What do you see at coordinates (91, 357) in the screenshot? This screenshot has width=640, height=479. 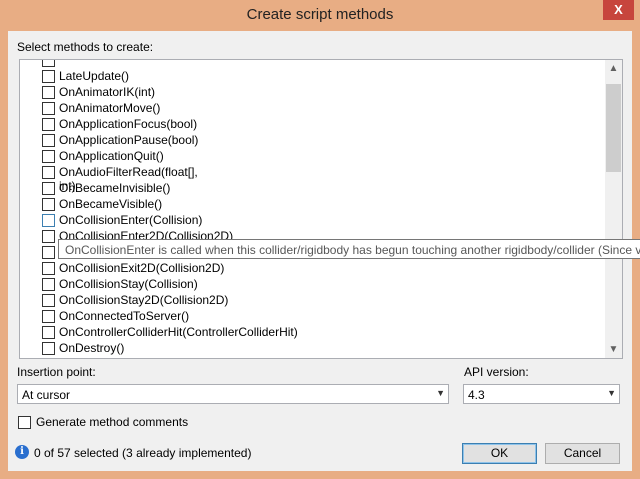 I see `method-label: OnDisable()` at bounding box center [91, 357].